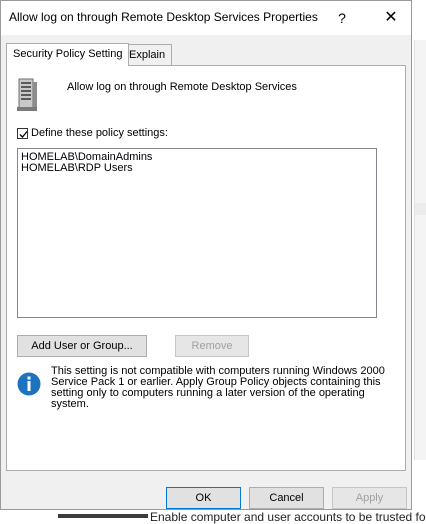 The height and width of the screenshot is (524, 426). I want to click on define-policy-checkbox-row: Define these policy settings:, so click(92, 133).